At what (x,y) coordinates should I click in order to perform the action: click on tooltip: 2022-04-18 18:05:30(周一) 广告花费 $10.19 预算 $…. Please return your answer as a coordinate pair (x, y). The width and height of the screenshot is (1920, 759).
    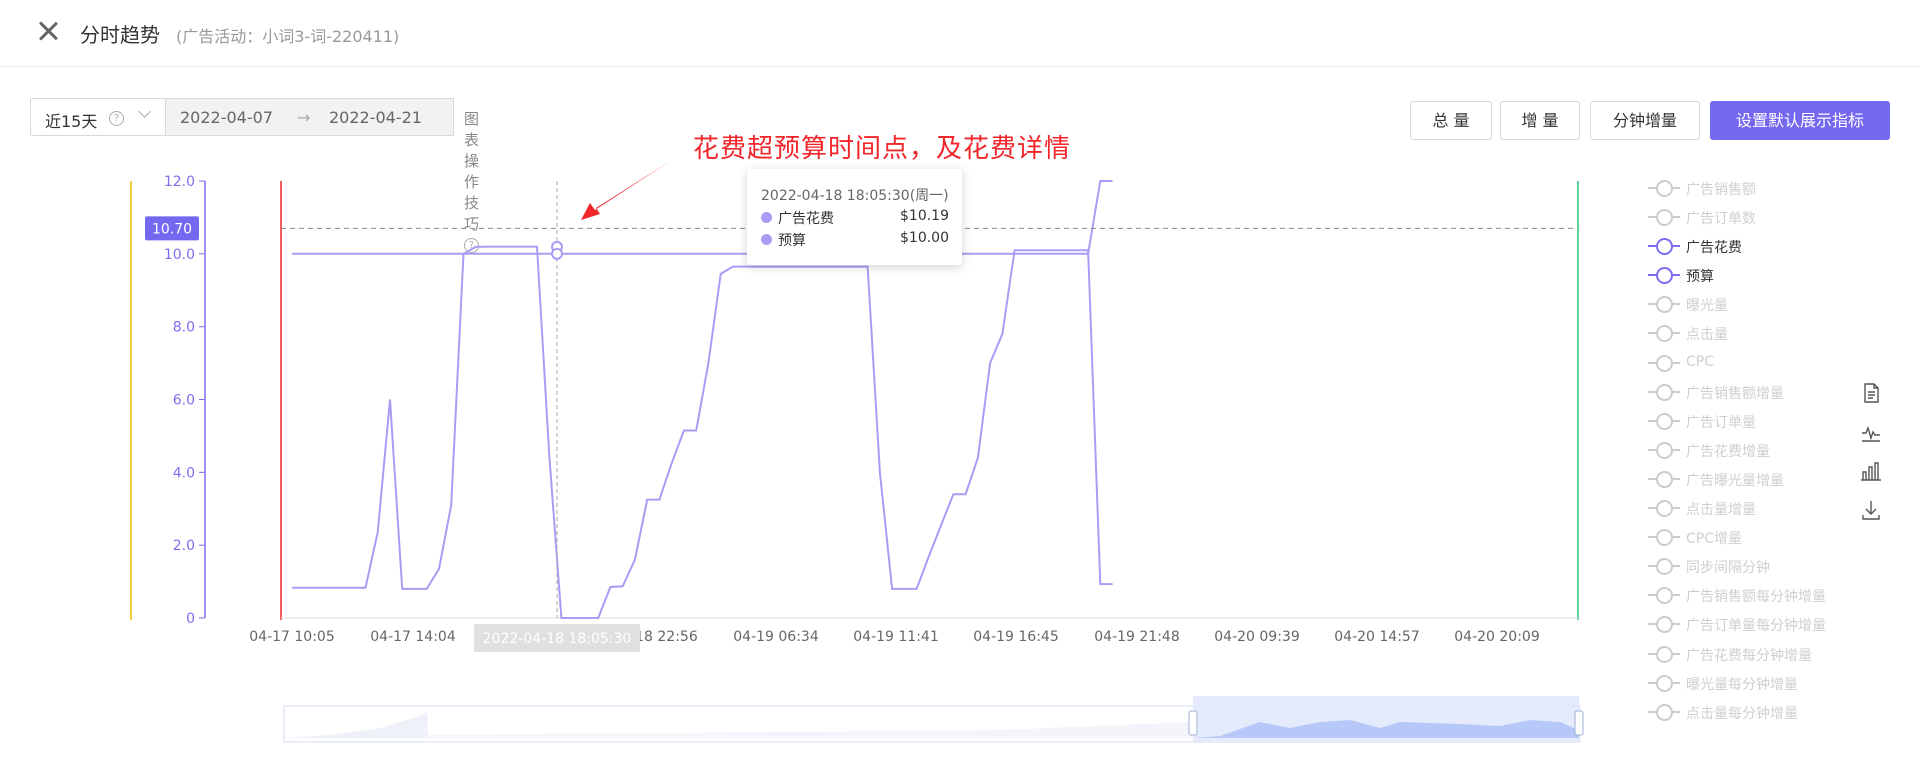
    Looking at the image, I should click on (854, 217).